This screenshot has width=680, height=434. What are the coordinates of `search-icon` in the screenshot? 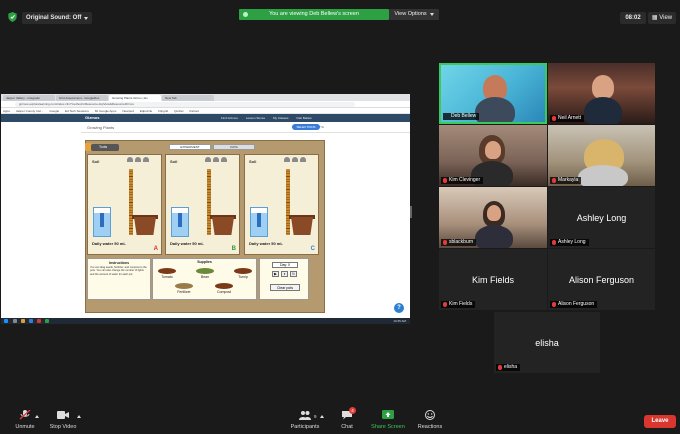 It's located at (15, 321).